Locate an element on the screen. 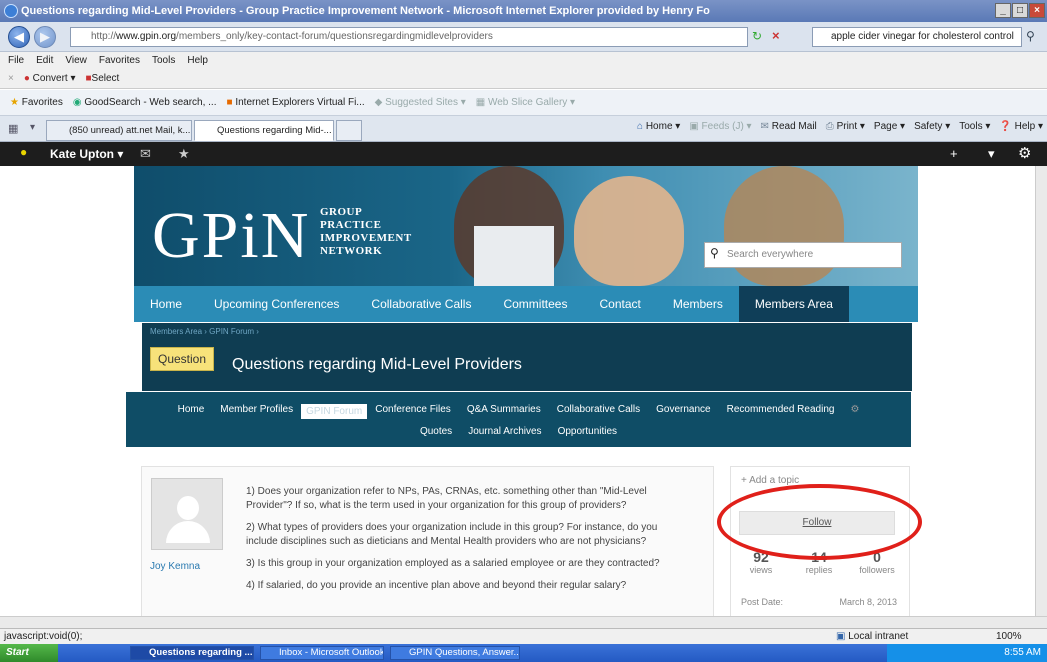 The image size is (1047, 662). nav-collaborative-calls: Collaborative Calls is located at coordinates (421, 304).